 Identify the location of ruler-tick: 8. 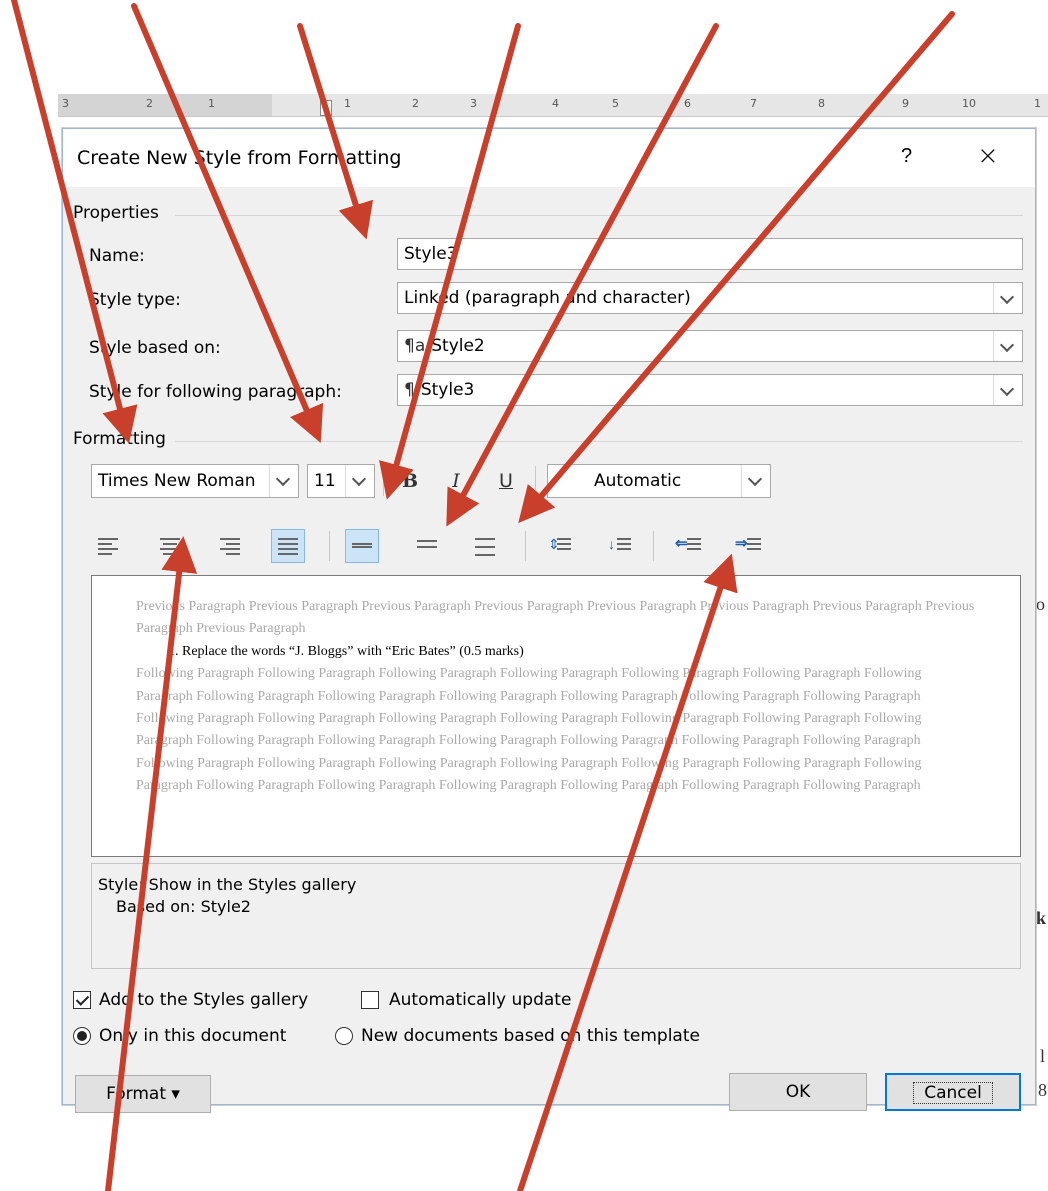
(821, 103).